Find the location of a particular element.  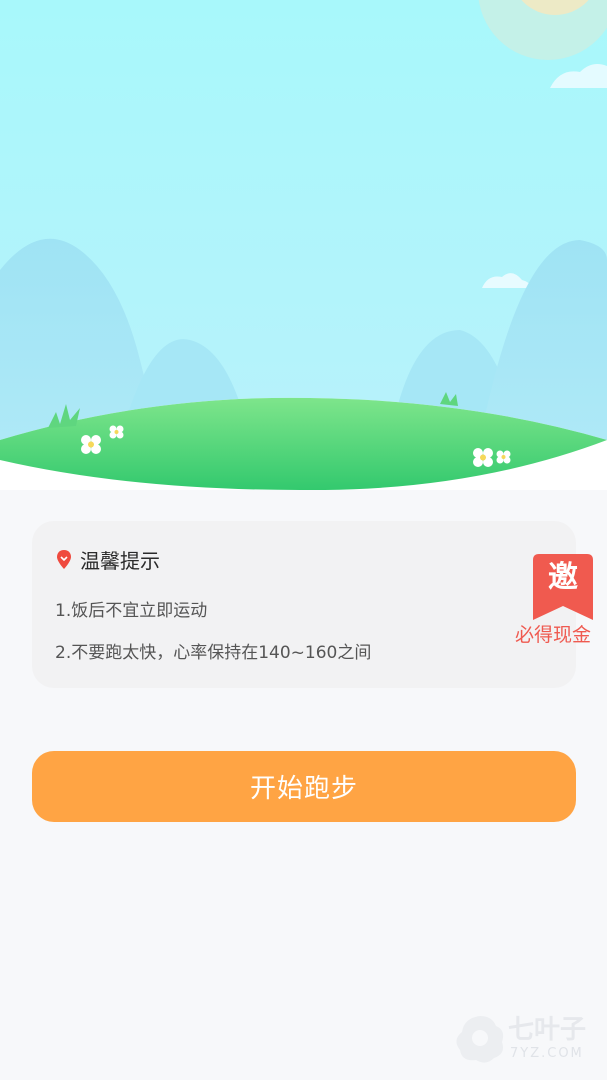

invite-badge-char: 邀 is located at coordinates (563, 578).